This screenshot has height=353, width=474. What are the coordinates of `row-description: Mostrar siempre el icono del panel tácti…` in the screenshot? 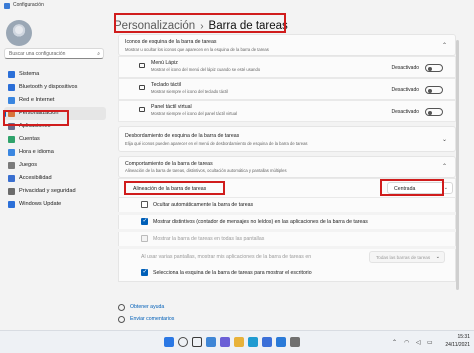 It's located at (194, 113).